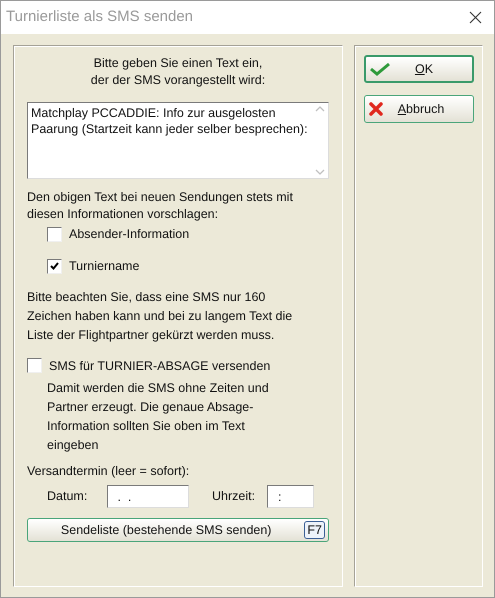  What do you see at coordinates (159, 366) in the screenshot?
I see `checkbox-label: SMS für TURNIER-ABSAGE versenden` at bounding box center [159, 366].